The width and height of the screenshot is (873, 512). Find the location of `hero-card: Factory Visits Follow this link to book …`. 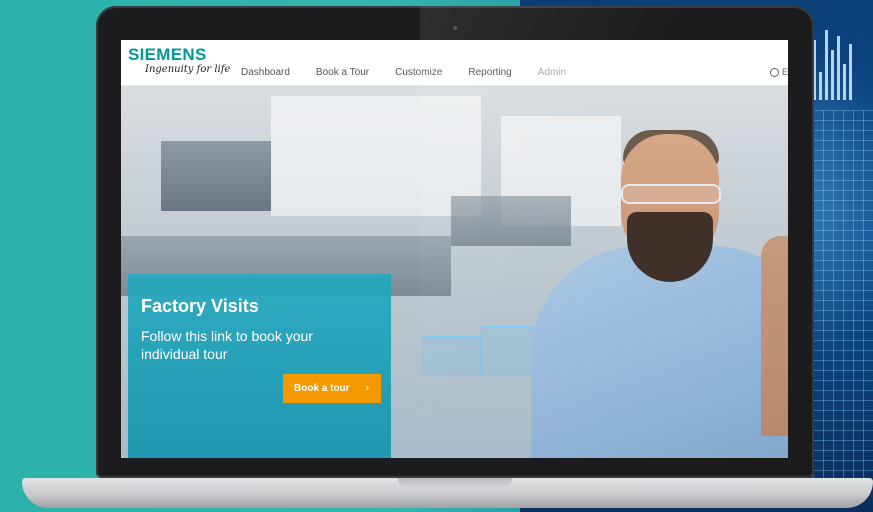

hero-card: Factory Visits Follow this link to book … is located at coordinates (259, 366).